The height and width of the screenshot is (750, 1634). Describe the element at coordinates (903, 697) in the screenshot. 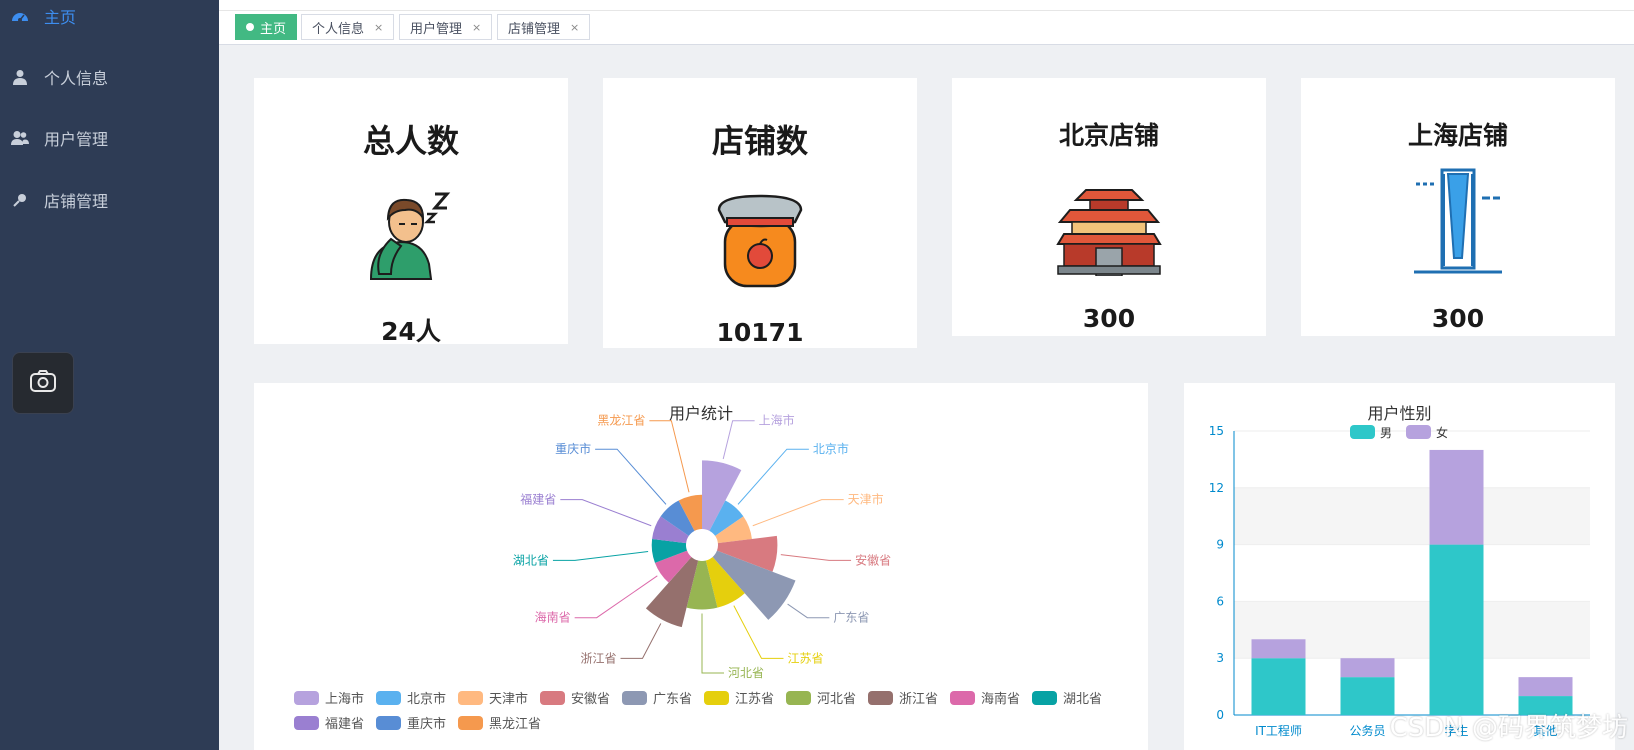

I see `legend-item: 浙江省` at that location.